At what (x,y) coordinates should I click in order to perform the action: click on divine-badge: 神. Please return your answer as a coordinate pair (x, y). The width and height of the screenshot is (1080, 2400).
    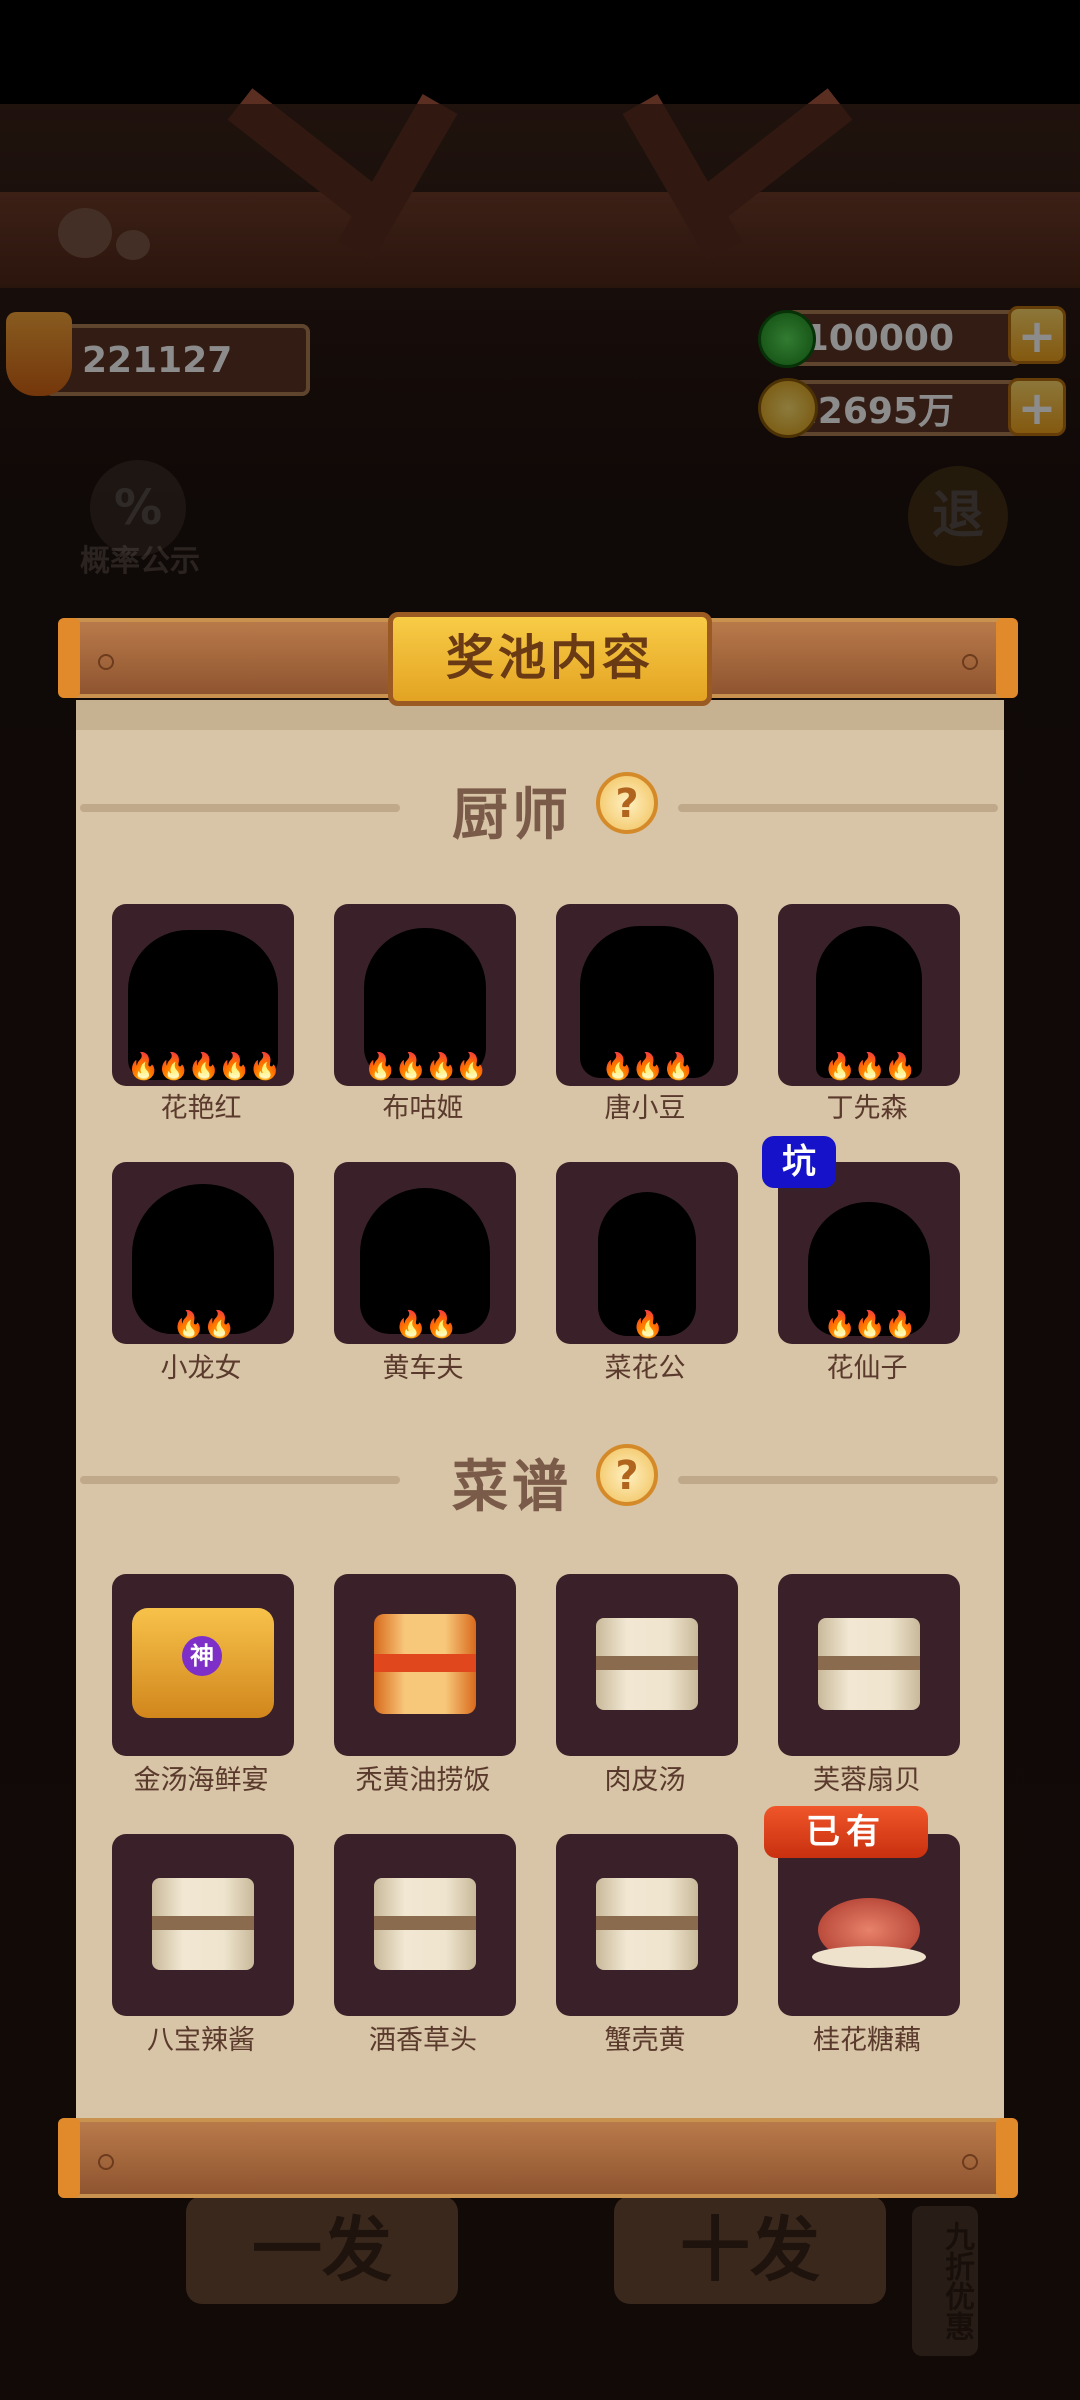
    Looking at the image, I should click on (202, 1656).